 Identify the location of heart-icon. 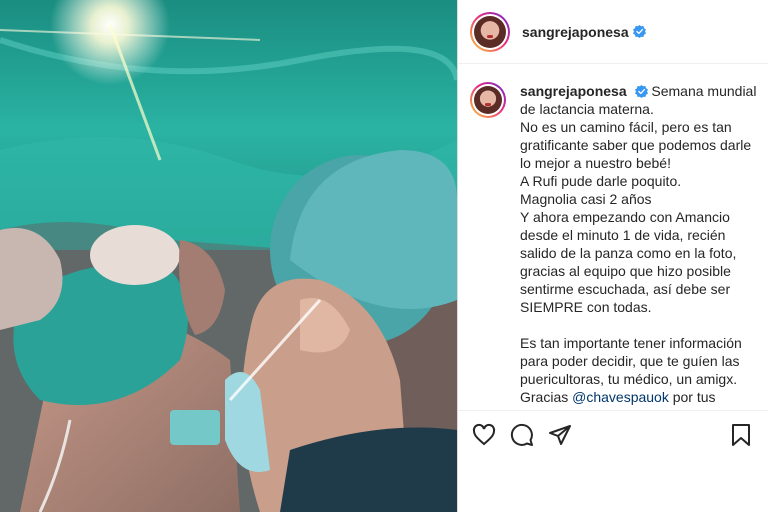
(484, 435).